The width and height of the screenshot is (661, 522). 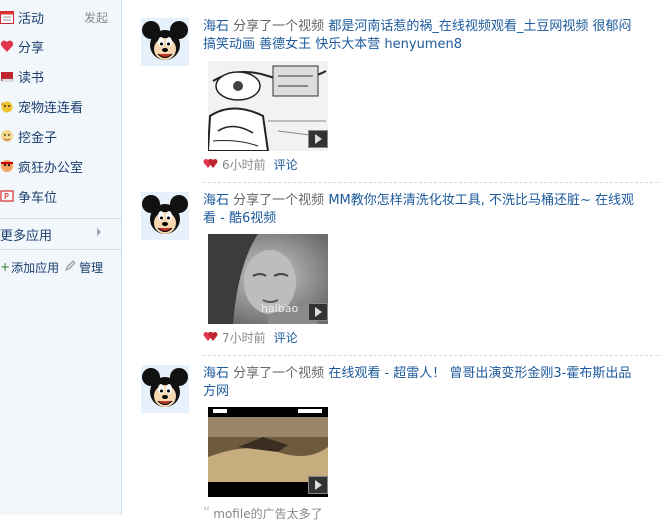 I want to click on manage-row: + 添加应用 管理, so click(x=51, y=267).